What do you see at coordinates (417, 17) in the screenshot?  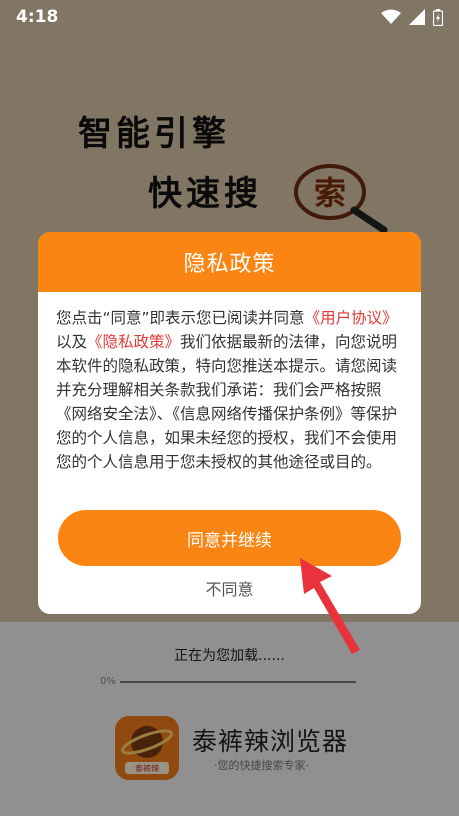 I see `signal-icon` at bounding box center [417, 17].